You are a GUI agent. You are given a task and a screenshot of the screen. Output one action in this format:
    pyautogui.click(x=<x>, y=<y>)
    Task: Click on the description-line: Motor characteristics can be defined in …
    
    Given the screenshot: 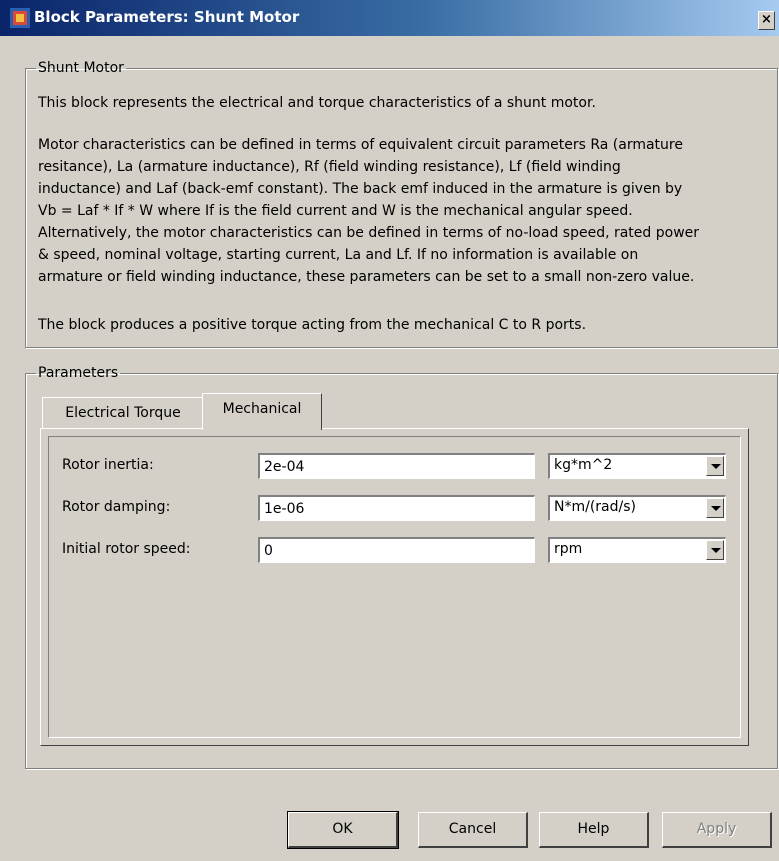 What is the action you would take?
    pyautogui.click(x=360, y=145)
    